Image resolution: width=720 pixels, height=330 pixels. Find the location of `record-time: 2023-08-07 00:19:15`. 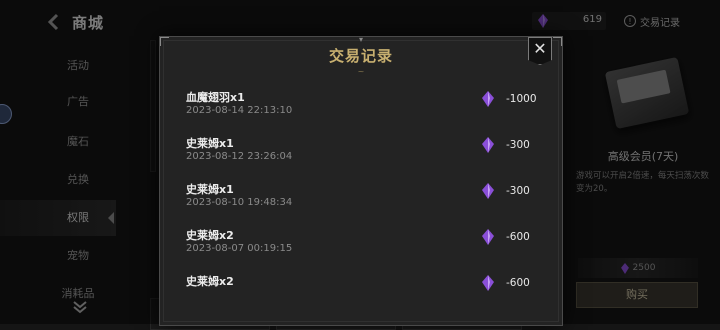

record-time: 2023-08-07 00:19:15 is located at coordinates (239, 248).